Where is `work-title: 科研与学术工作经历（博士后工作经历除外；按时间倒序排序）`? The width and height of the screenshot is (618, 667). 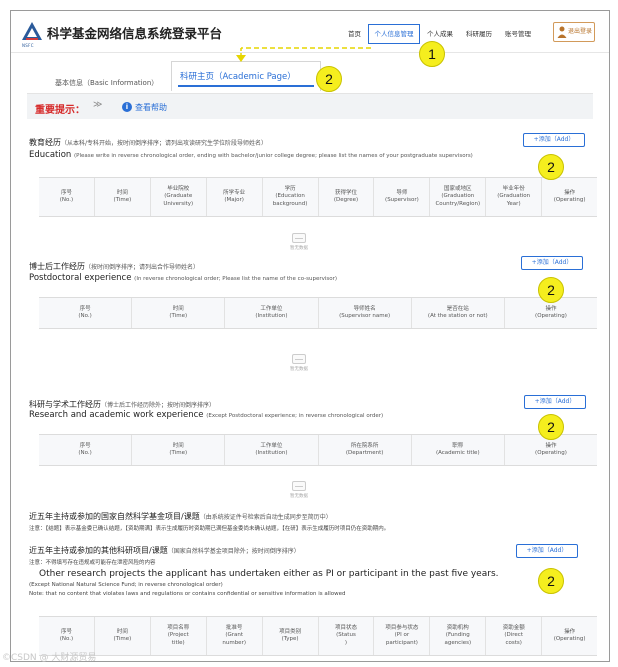 work-title: 科研与学术工作经历（博士后工作经历除外；按时间倒序排序） is located at coordinates (122, 404).